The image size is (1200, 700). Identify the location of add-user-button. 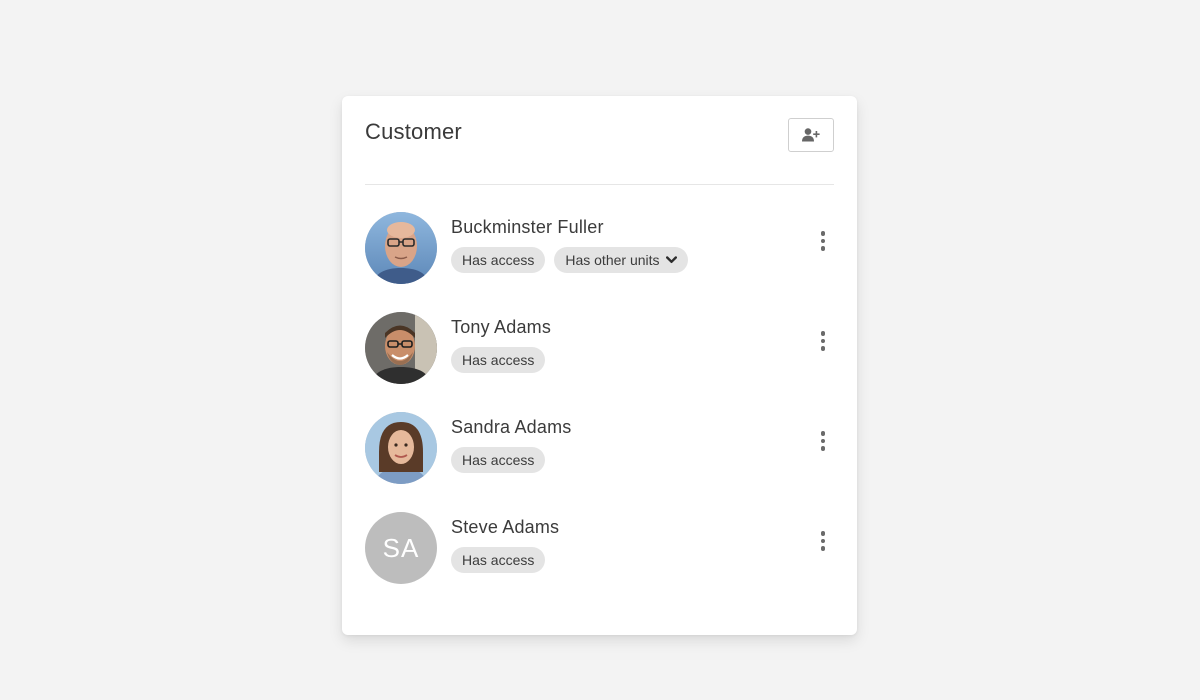
(811, 135).